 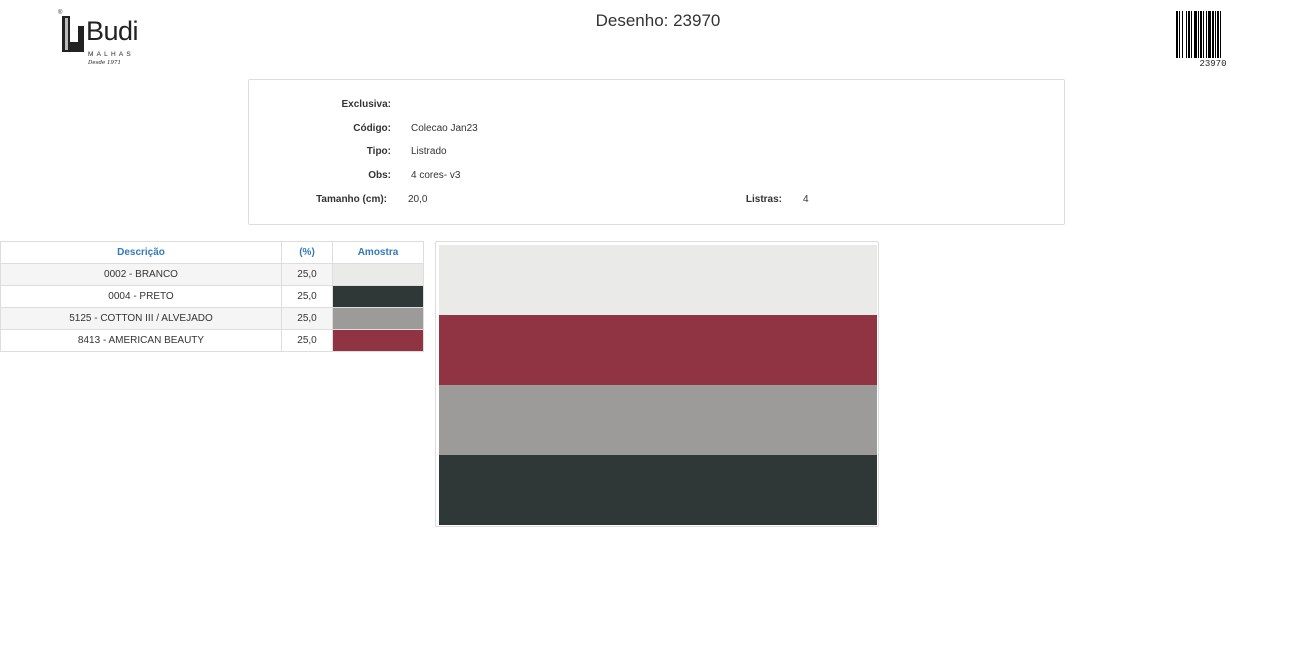 What do you see at coordinates (1213, 64) in the screenshot?
I see `barcode-number: 23970` at bounding box center [1213, 64].